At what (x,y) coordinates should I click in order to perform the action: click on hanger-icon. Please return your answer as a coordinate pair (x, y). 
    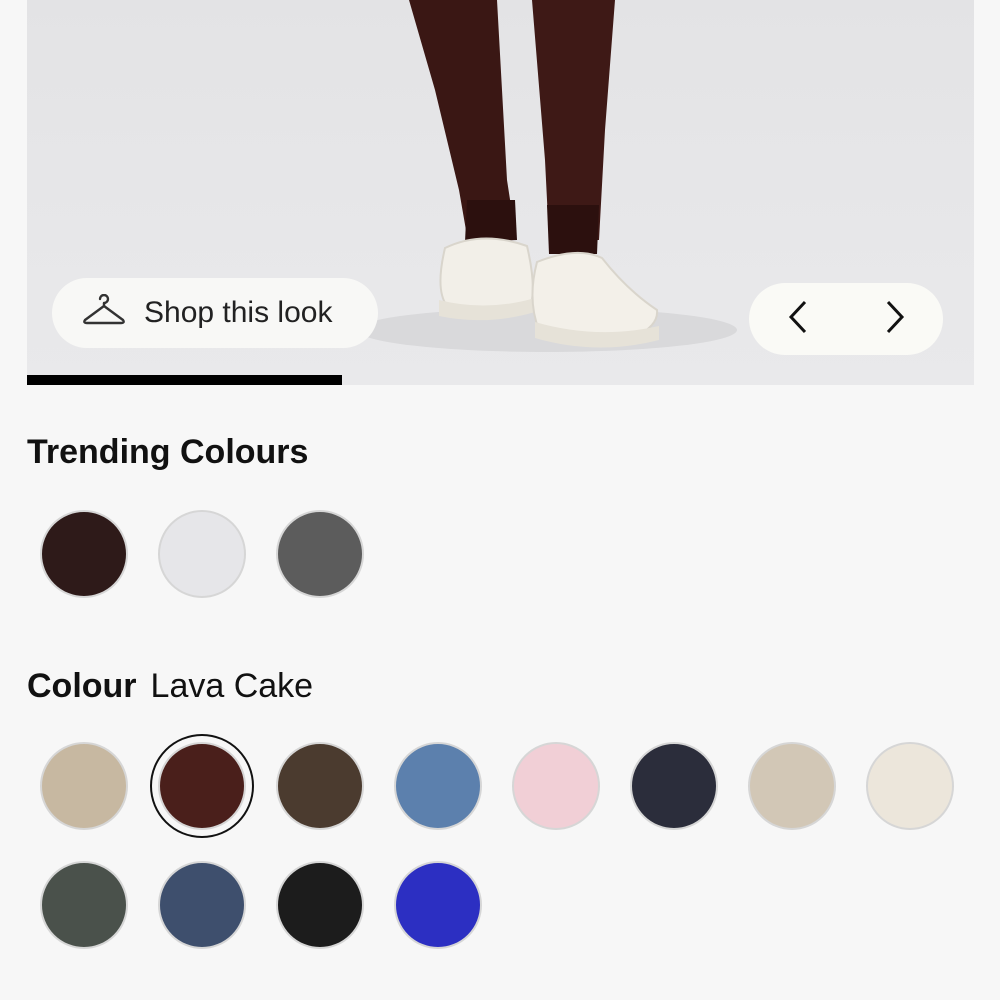
    Looking at the image, I should click on (104, 313).